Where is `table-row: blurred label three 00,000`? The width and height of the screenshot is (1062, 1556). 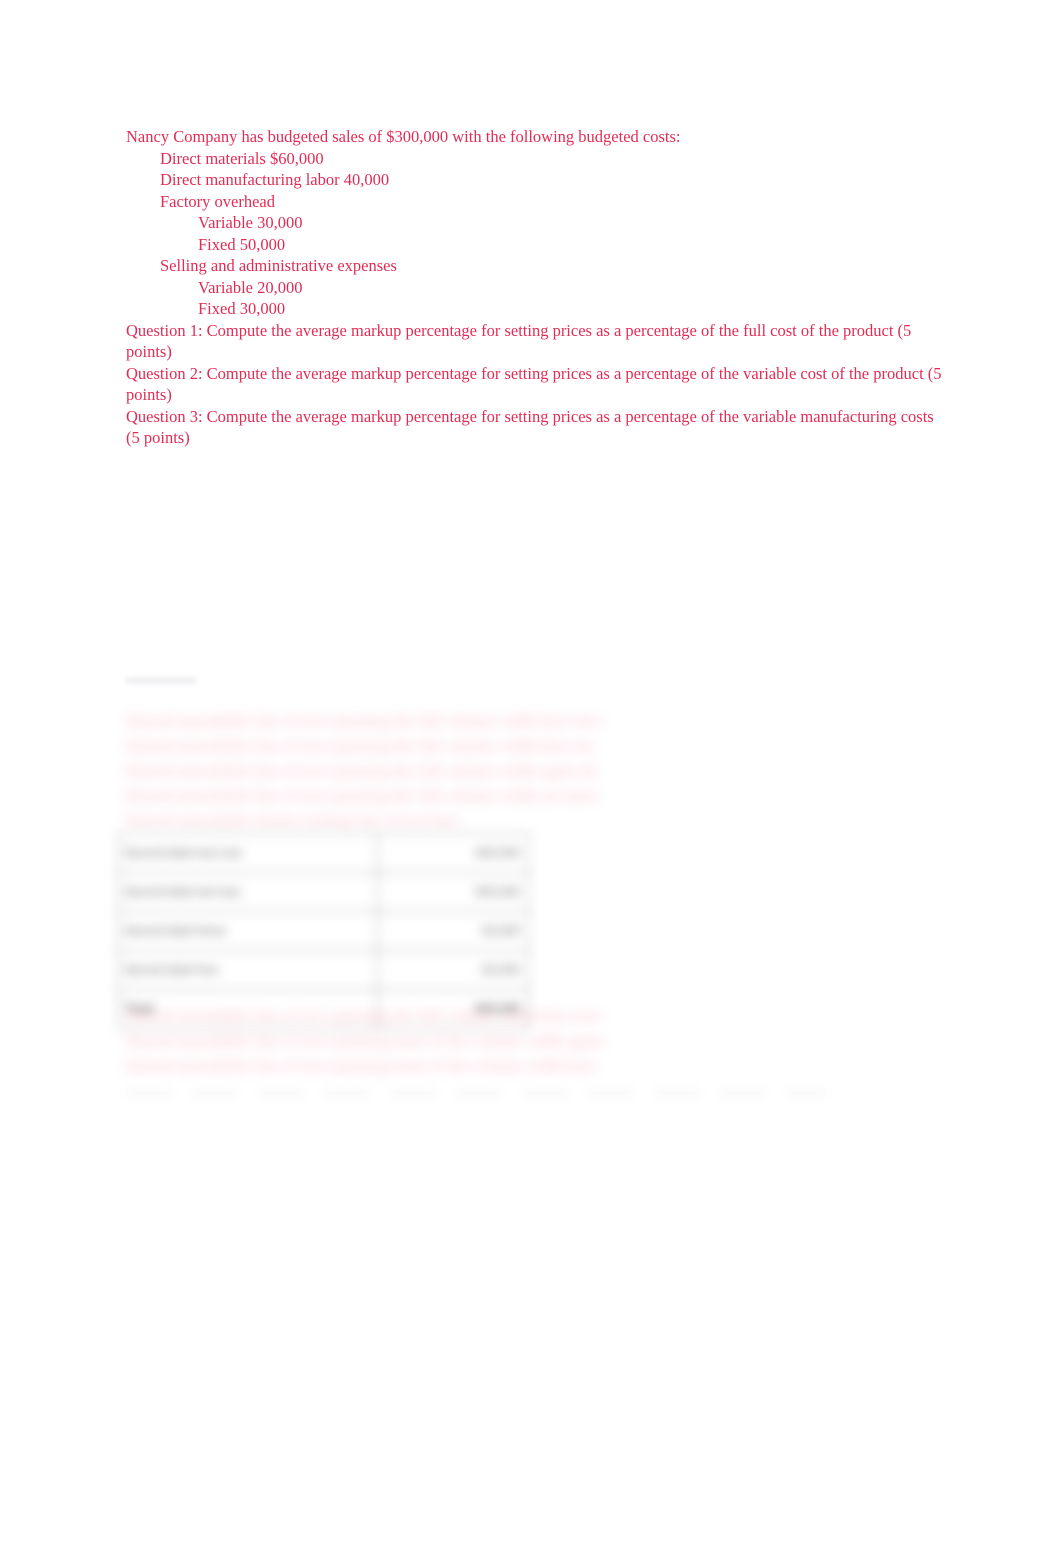
table-row: blurred label three 00,000 is located at coordinates (323, 931).